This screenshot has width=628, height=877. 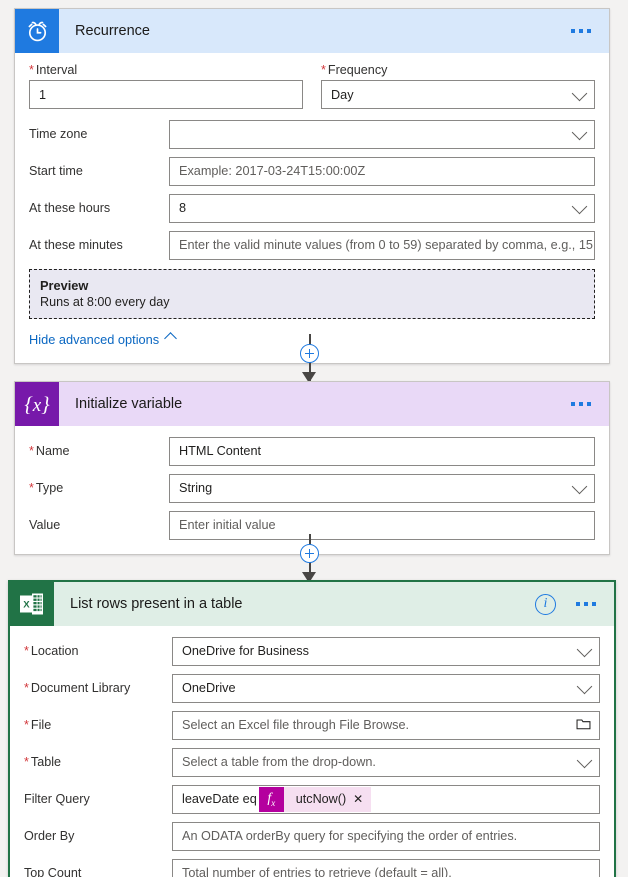 What do you see at coordinates (382, 451) in the screenshot?
I see `name-input: HTML Content` at bounding box center [382, 451].